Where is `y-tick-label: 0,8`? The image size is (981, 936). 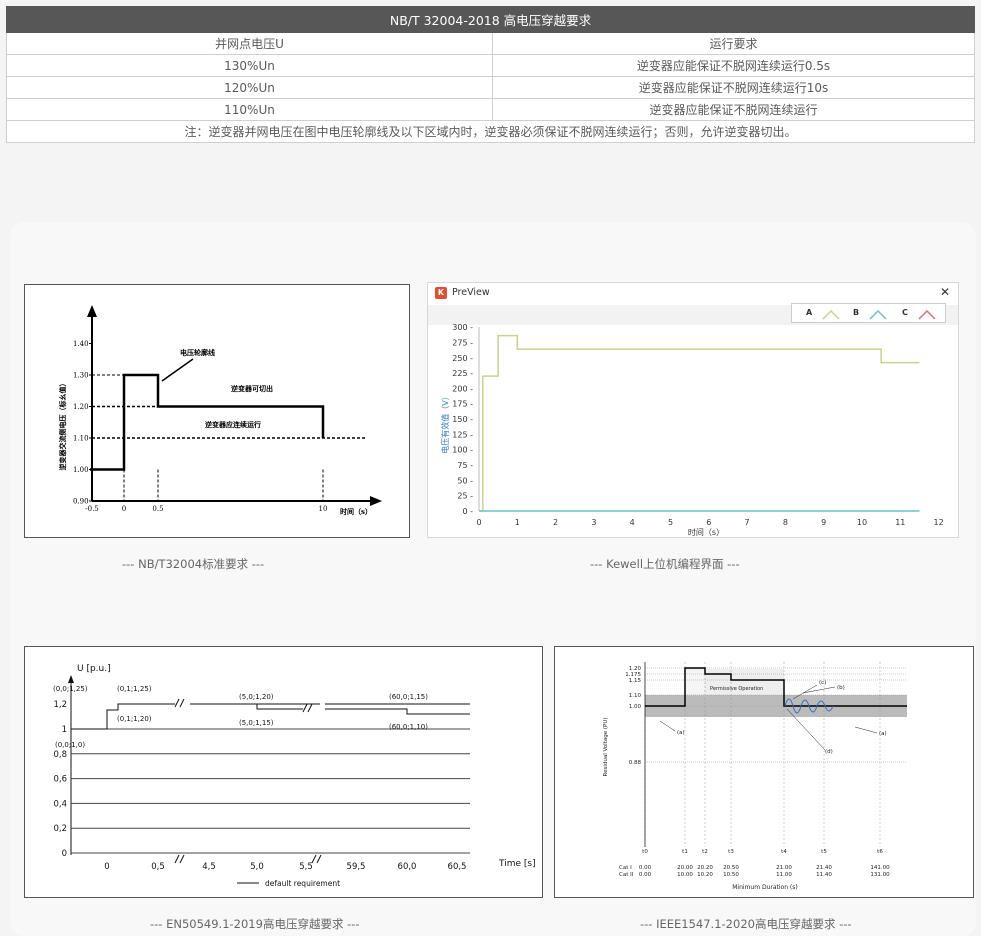 y-tick-label: 0,8 is located at coordinates (60, 755).